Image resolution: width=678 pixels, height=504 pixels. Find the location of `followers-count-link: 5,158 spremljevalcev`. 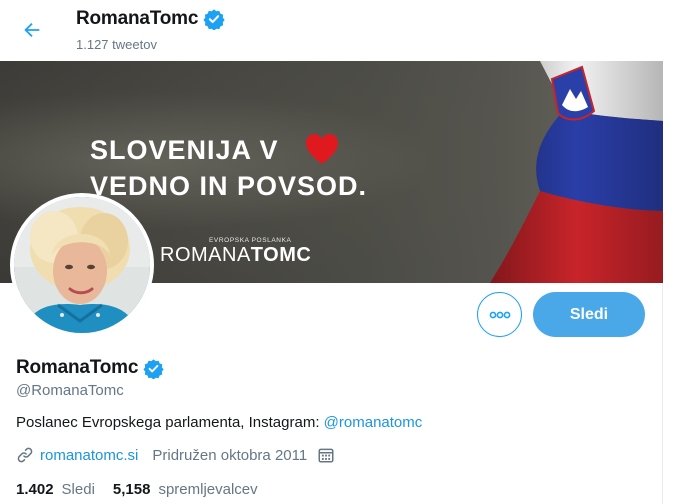

followers-count-link: 5,158 spremljevalcev is located at coordinates (185, 489).